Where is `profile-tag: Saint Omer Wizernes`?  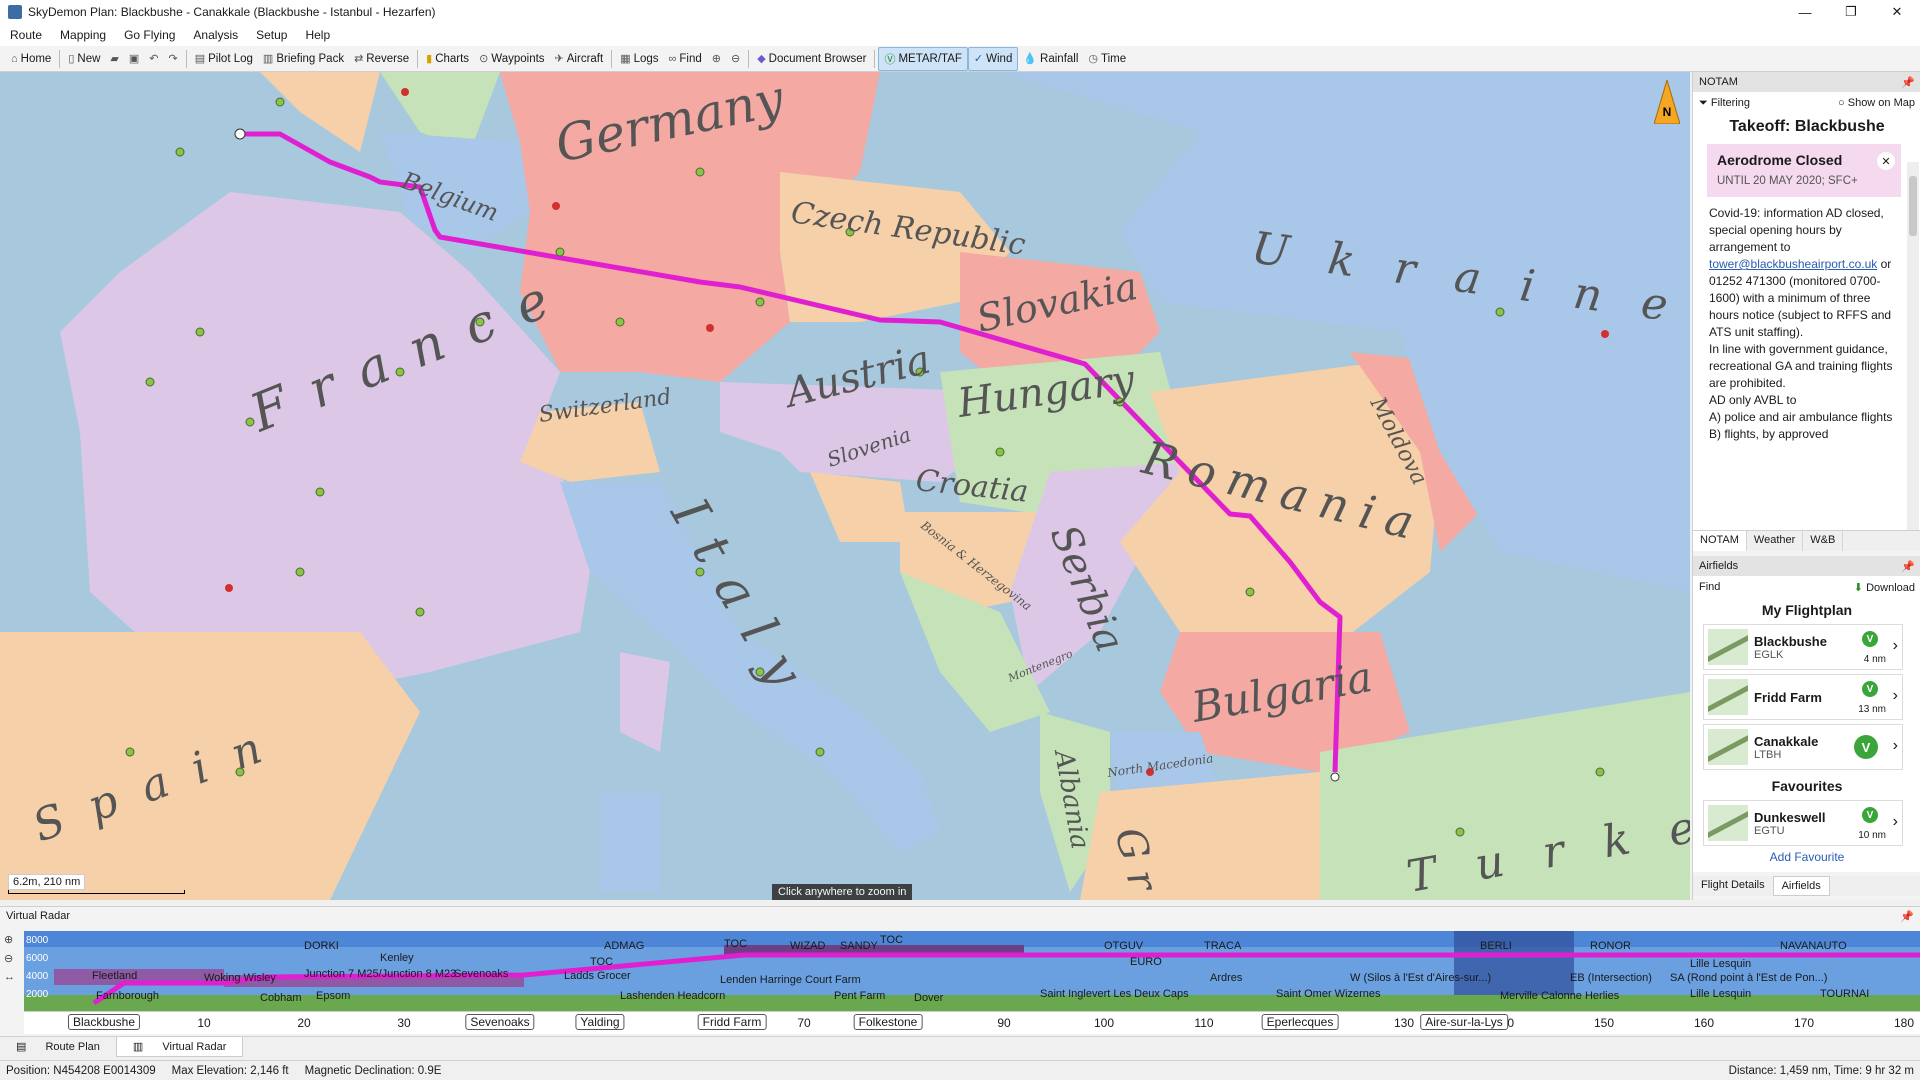 profile-tag: Saint Omer Wizernes is located at coordinates (1328, 994).